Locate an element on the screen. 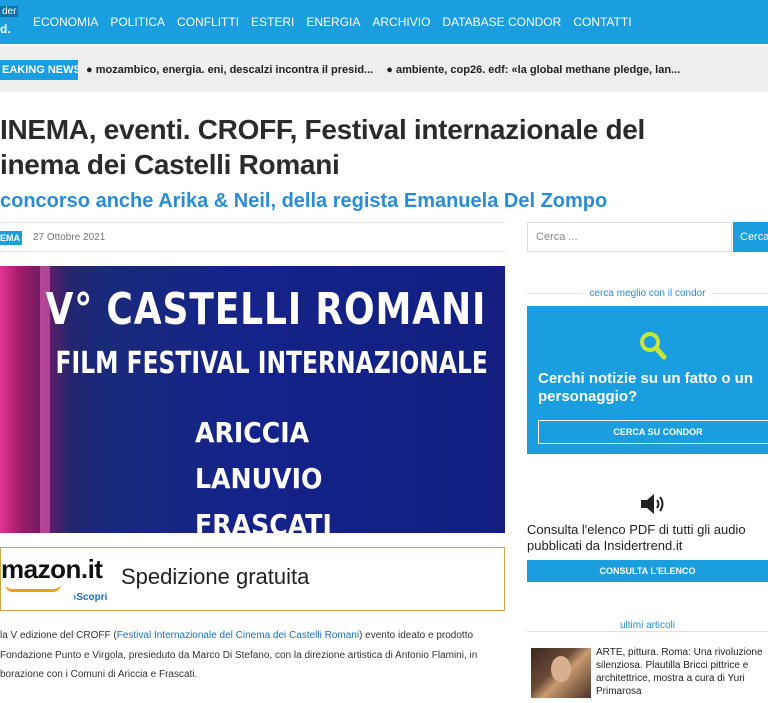 The image size is (768, 703). hero-text-line: LANUVIO is located at coordinates (259, 478).